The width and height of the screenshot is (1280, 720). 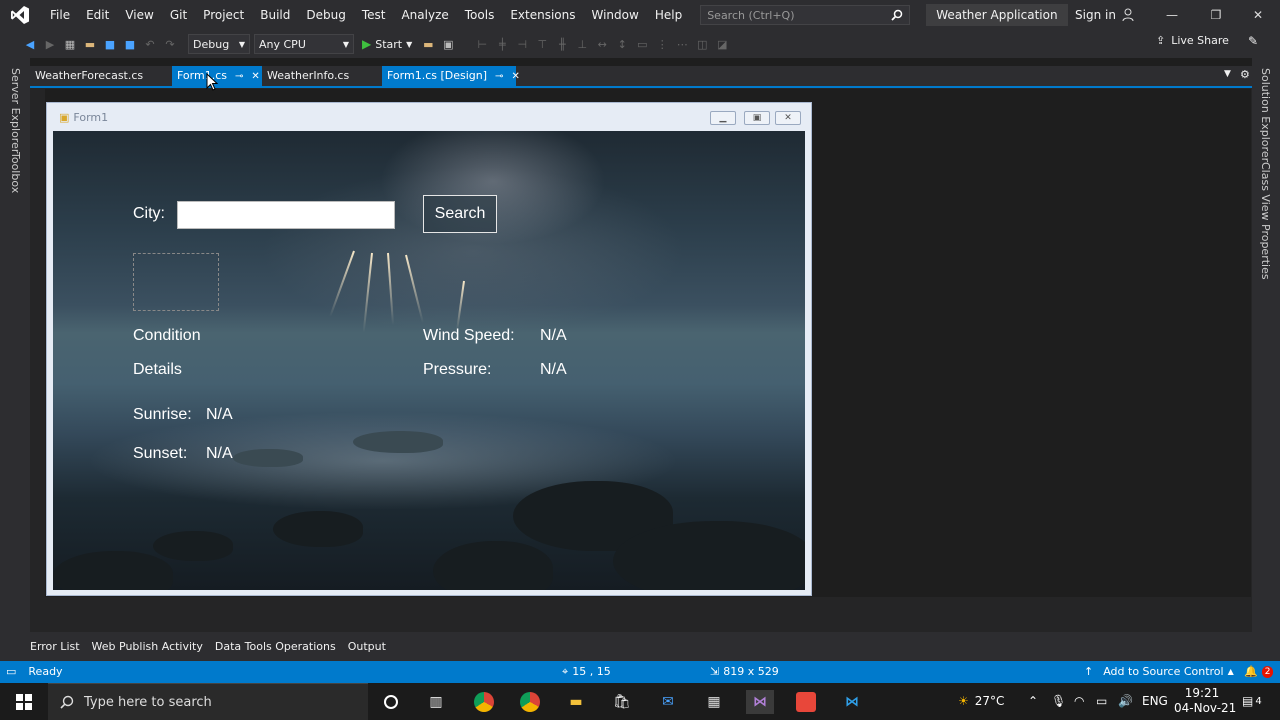 I want to click on tab-weatherforecast: WeatherForecast.cs, so click(x=99, y=76).